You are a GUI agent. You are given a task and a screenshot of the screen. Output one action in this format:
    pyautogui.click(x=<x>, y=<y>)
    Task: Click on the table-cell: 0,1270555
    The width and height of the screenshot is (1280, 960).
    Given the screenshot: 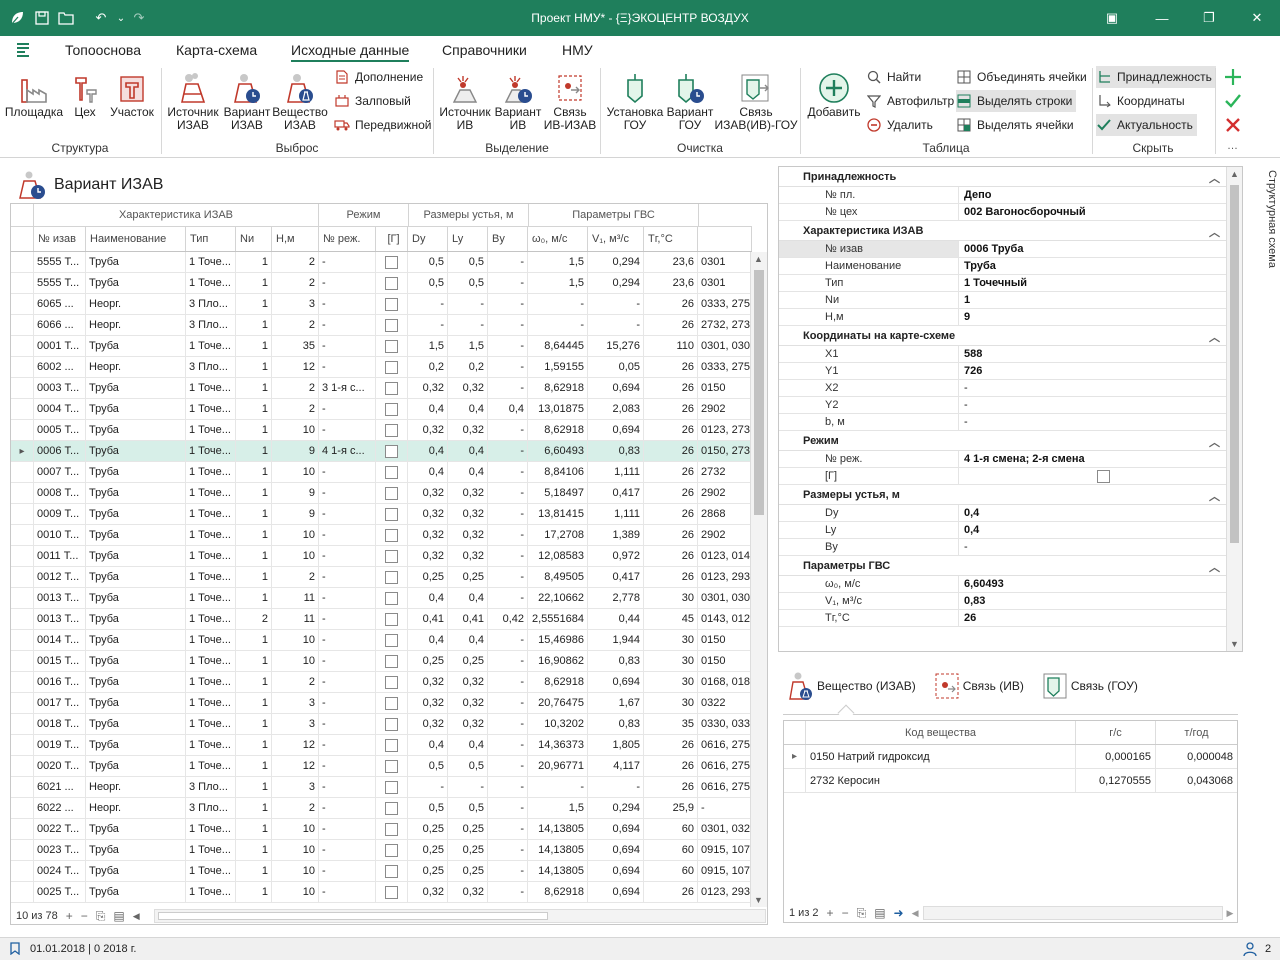 What is the action you would take?
    pyautogui.click(x=1116, y=780)
    